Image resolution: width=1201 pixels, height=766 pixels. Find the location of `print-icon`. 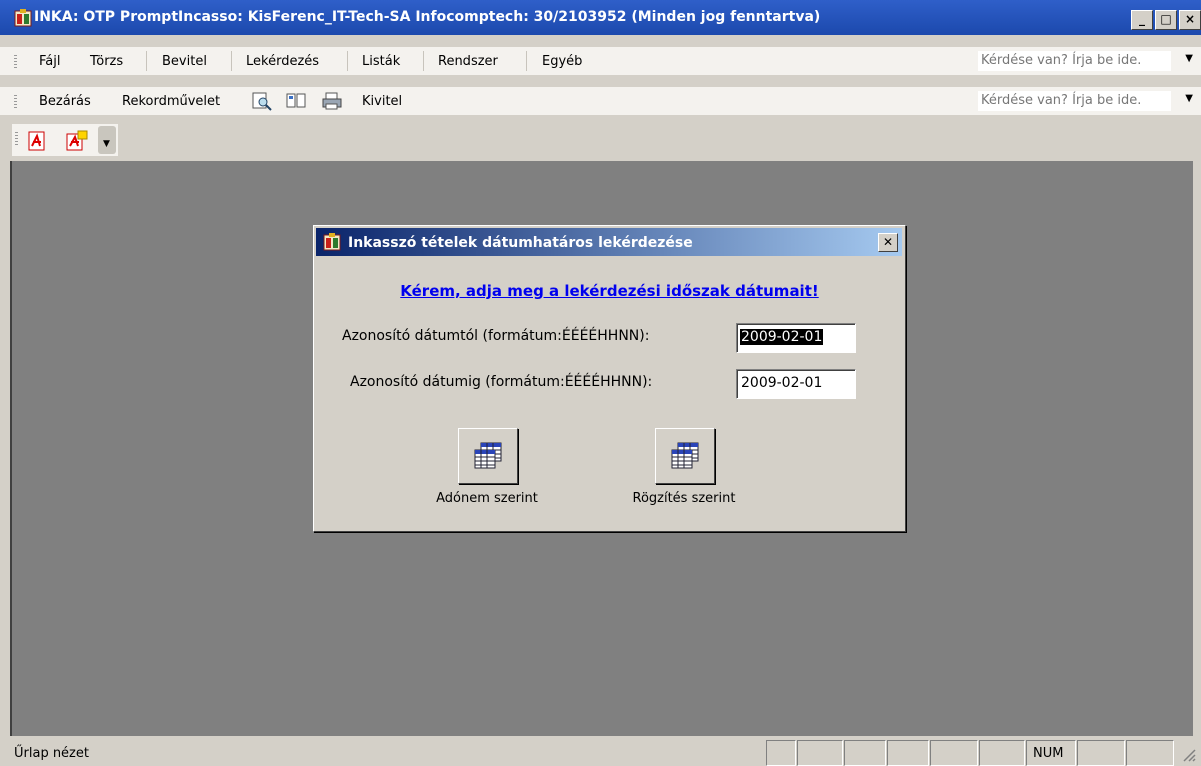

print-icon is located at coordinates (332, 101).